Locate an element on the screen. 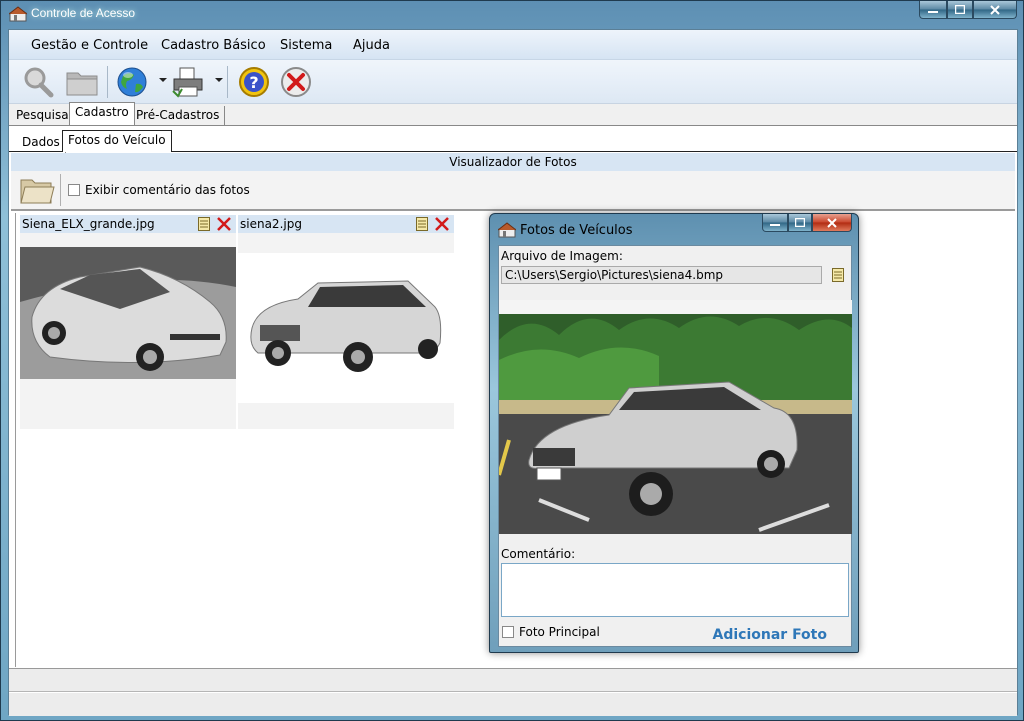 The image size is (1024, 721). menu-ajuda: Ajuda is located at coordinates (371, 45).